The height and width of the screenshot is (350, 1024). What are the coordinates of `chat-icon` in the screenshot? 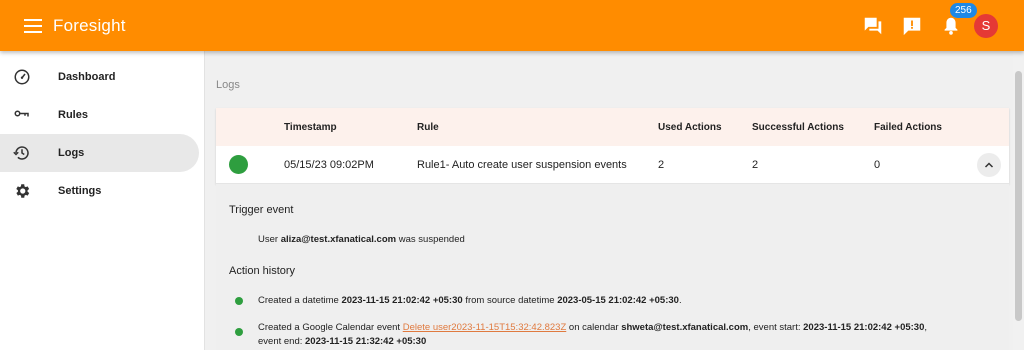 It's located at (873, 26).